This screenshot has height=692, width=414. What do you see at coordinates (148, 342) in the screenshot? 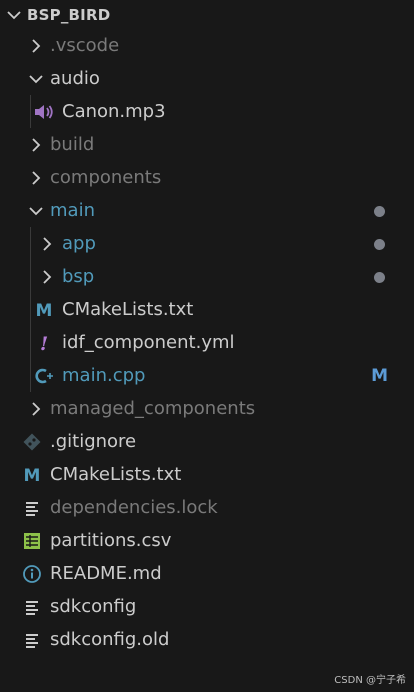
I see `item-label: idf_component.yml` at bounding box center [148, 342].